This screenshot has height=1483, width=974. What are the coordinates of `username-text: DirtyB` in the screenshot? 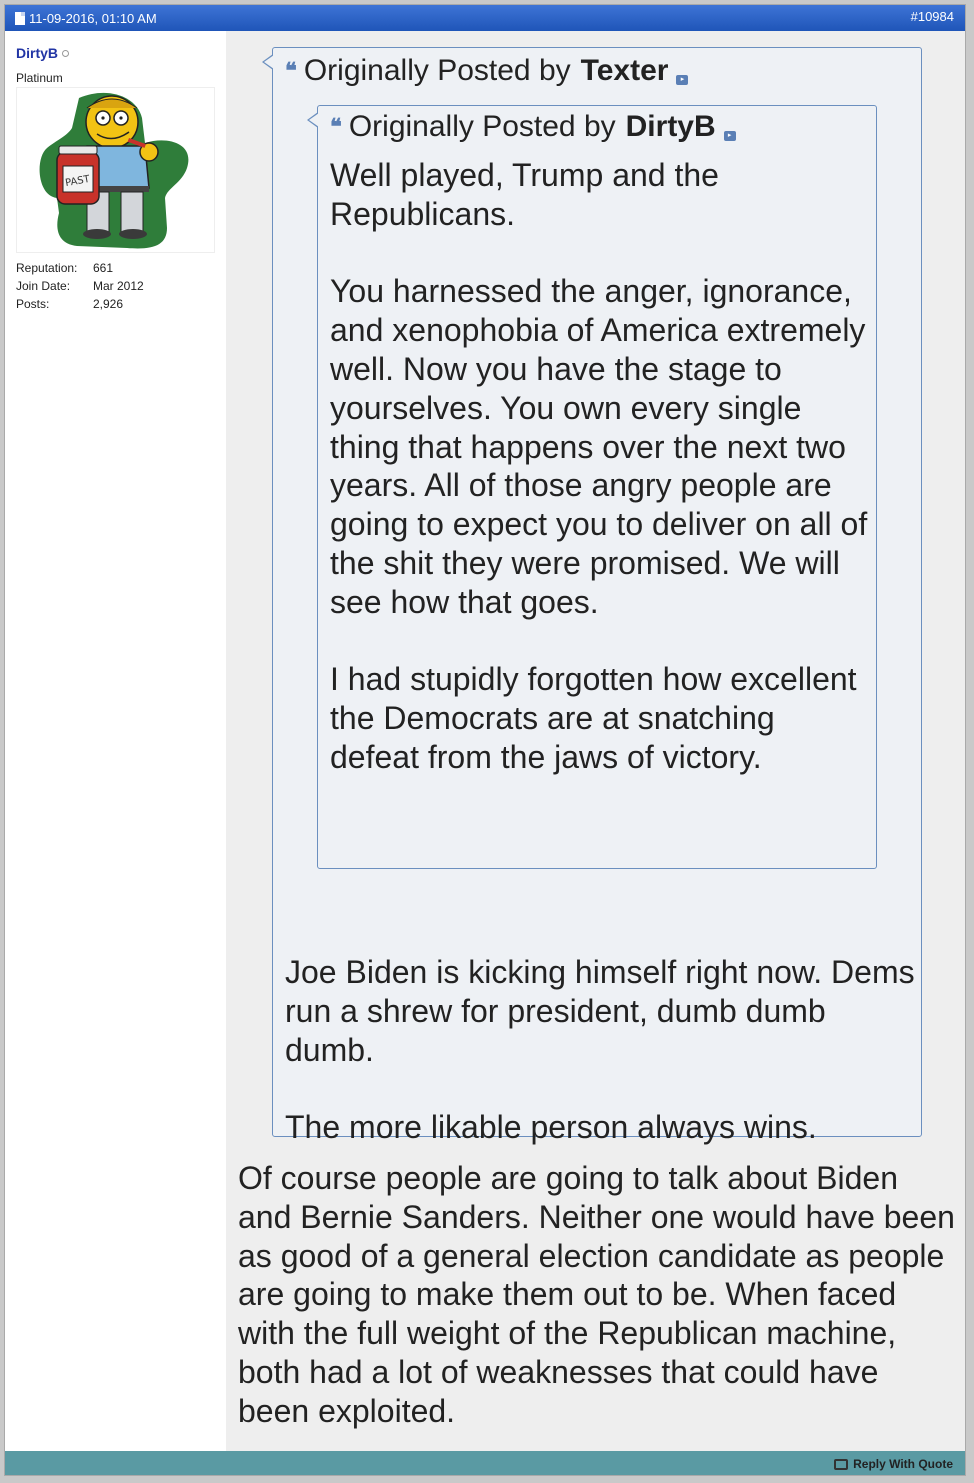 It's located at (37, 53).